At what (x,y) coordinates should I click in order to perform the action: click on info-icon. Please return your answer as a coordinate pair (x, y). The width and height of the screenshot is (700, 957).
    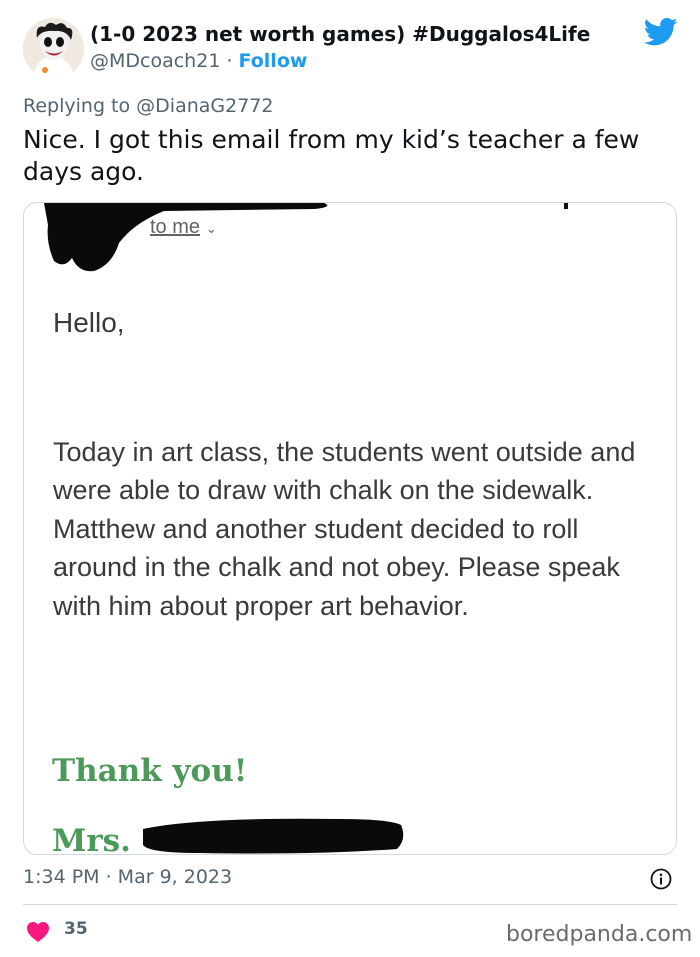
    Looking at the image, I should click on (661, 879).